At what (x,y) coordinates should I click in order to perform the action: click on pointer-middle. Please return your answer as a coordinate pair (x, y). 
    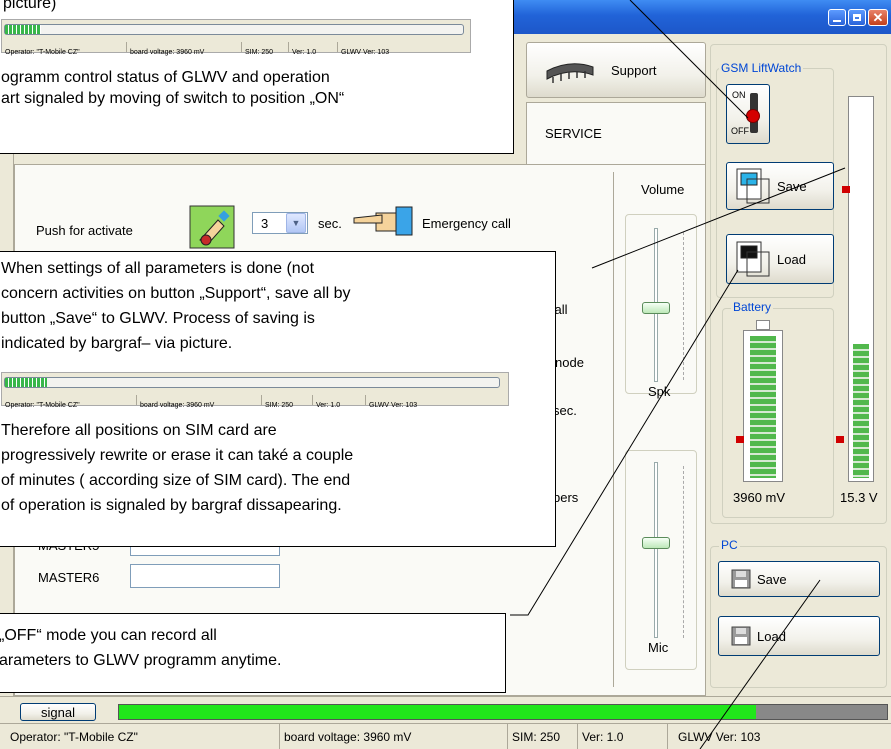
    Looking at the image, I should click on (718, 218).